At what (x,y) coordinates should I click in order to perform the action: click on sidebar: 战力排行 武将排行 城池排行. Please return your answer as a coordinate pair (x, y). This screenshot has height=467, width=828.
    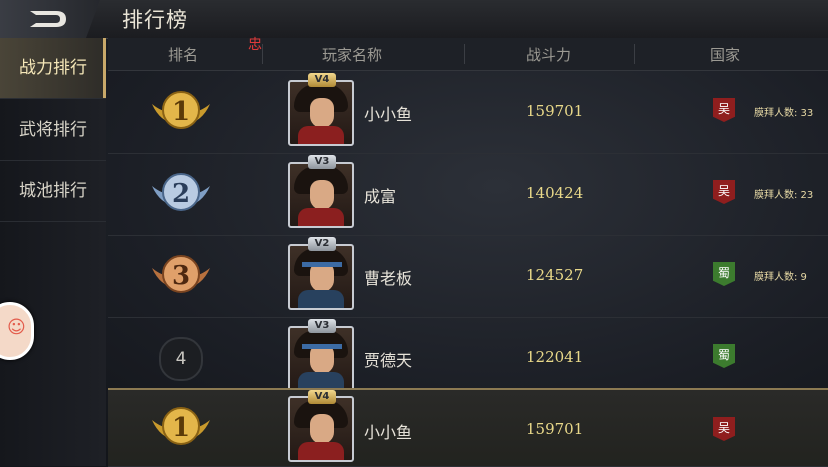
    Looking at the image, I should click on (53, 252).